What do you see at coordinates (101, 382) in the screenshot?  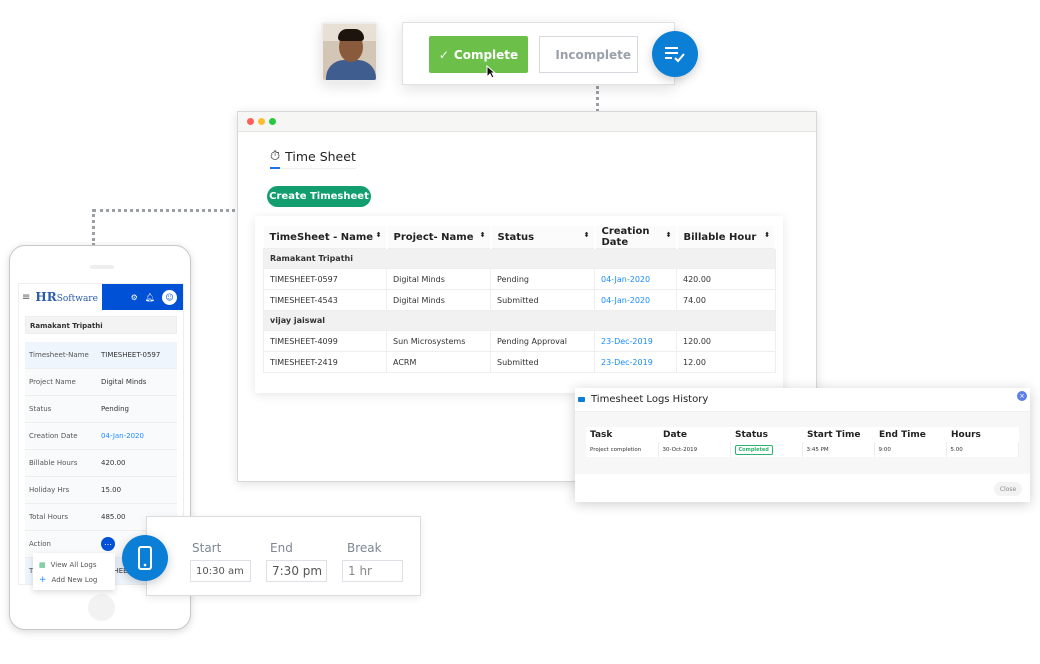 I see `detail-row: Project Name Digital Minds` at bounding box center [101, 382].